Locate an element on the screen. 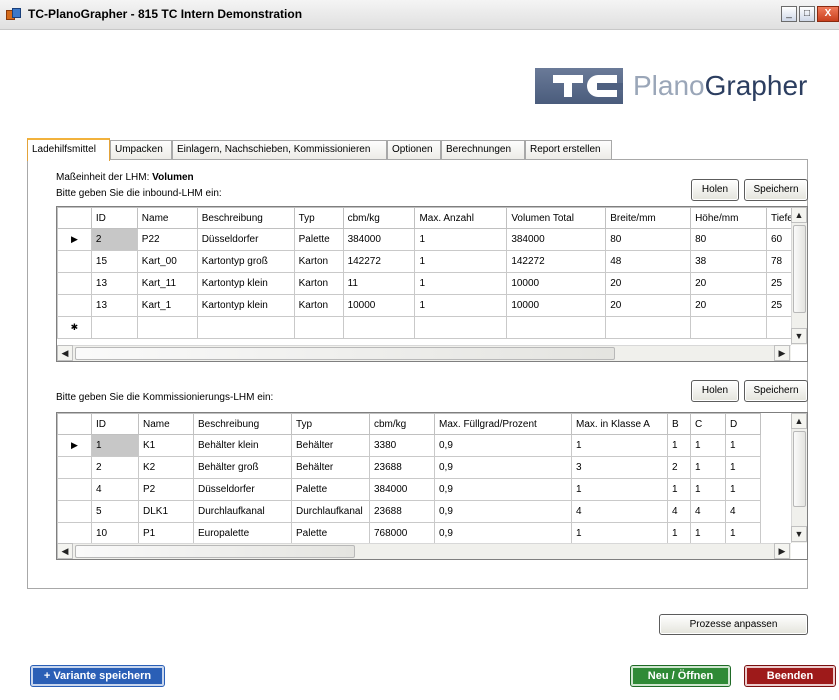  cell-cbm: 23688 is located at coordinates (402, 511).